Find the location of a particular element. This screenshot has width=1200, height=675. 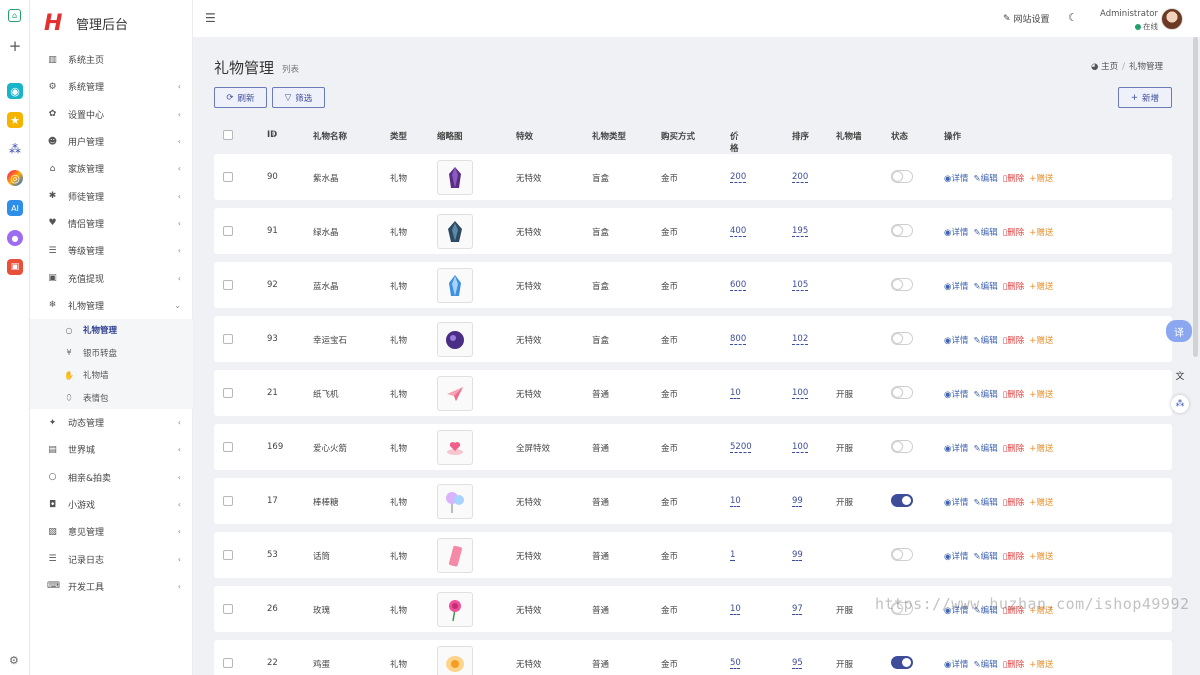

cell-sort: 200 is located at coordinates (800, 177).